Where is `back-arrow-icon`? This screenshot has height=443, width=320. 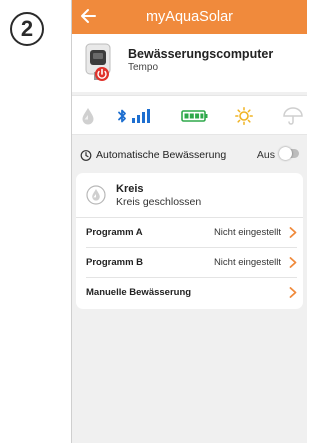
back-arrow-icon is located at coordinates (89, 16).